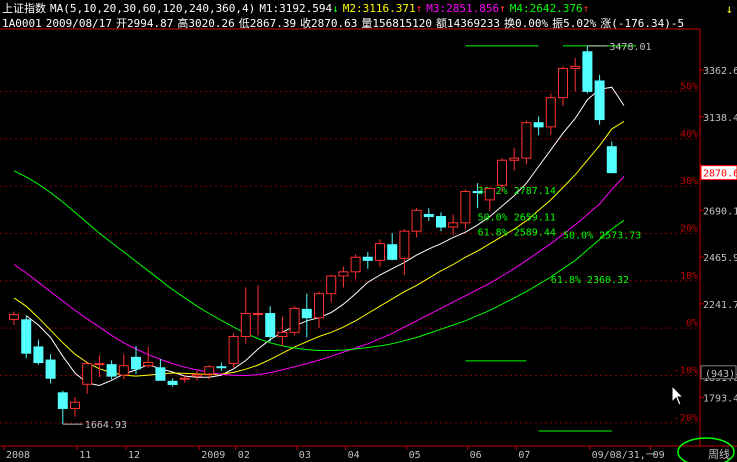 The width and height of the screenshot is (737, 462). Describe the element at coordinates (659, 455) in the screenshot. I see `time-tick-label: 09` at that location.